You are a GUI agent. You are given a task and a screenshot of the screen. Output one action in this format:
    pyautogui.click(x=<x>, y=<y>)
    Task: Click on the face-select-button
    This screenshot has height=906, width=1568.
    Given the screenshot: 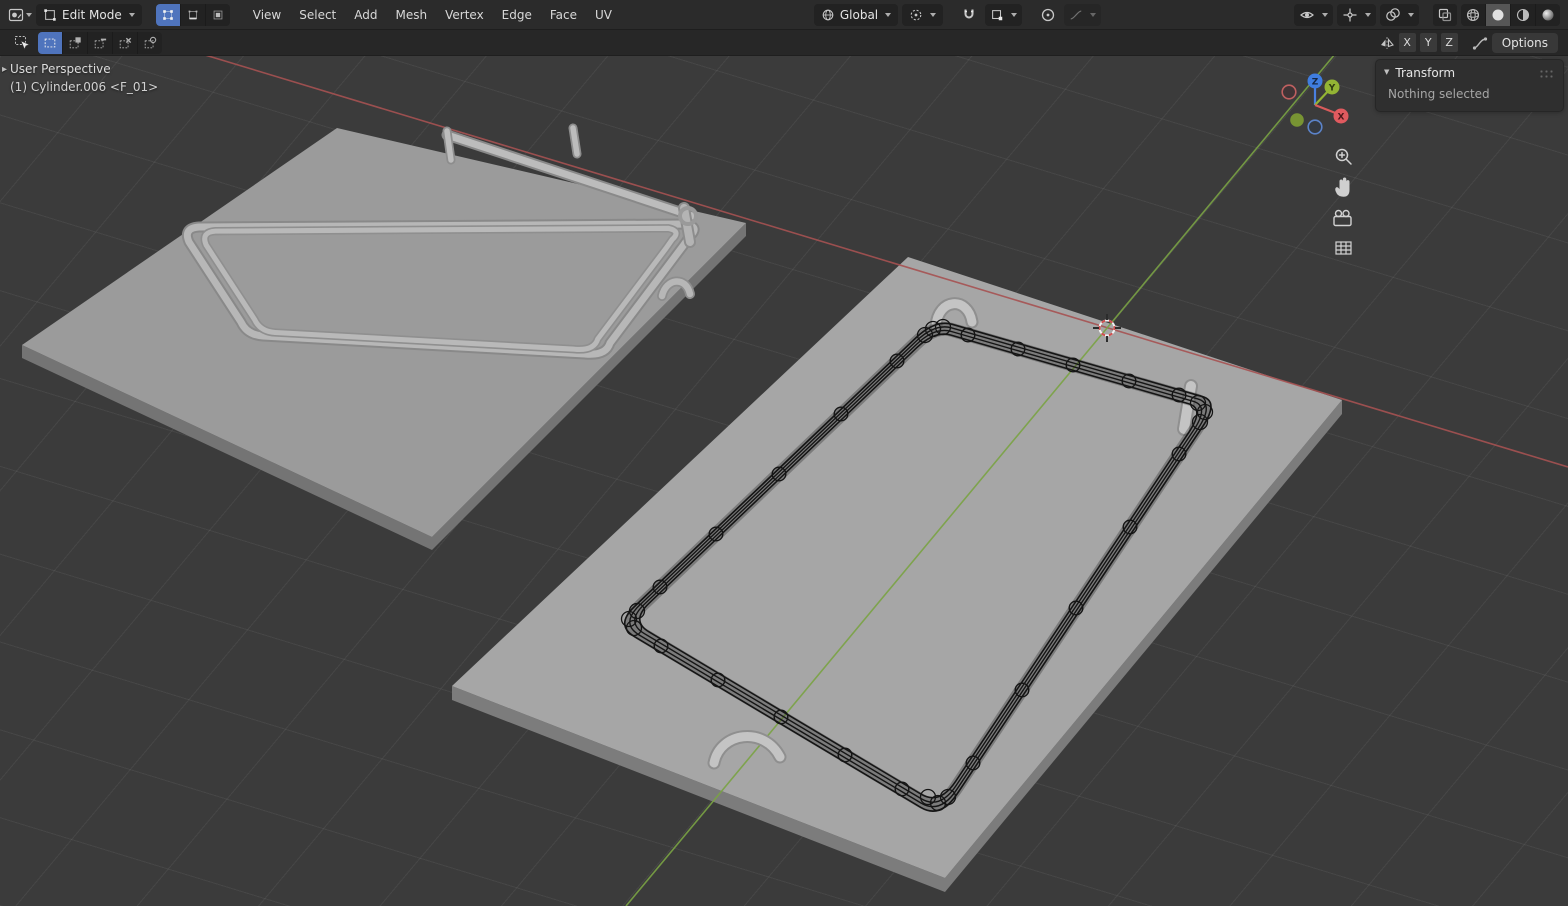 What is the action you would take?
    pyautogui.click(x=217, y=14)
    